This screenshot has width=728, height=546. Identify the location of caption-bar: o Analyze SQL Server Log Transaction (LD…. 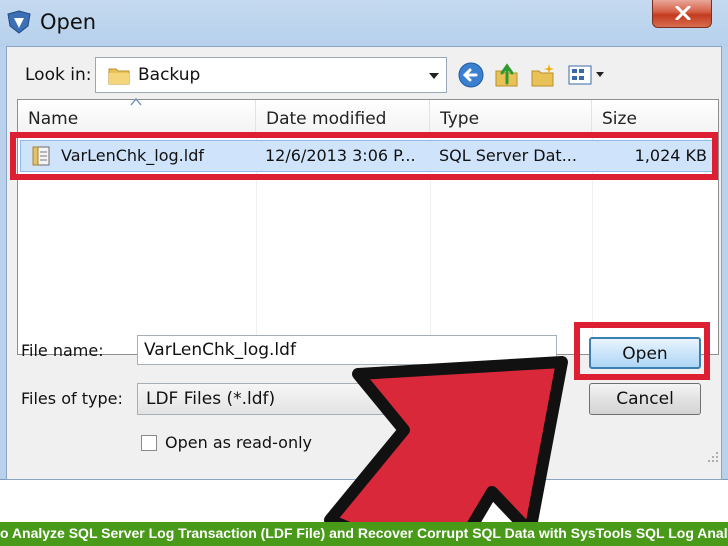
(364, 534).